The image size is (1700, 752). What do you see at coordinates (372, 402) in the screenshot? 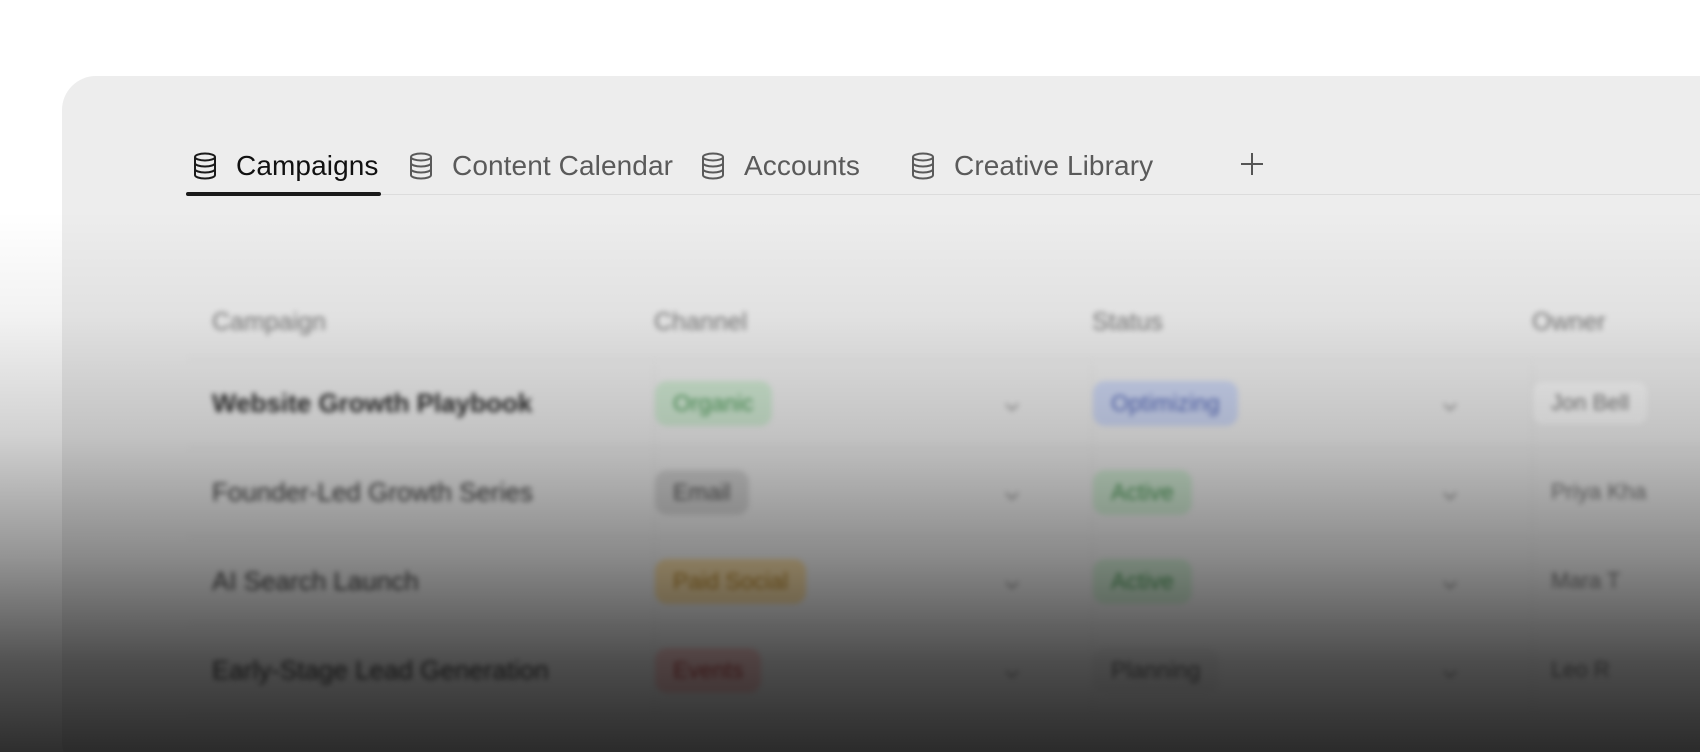
I see `campaign-name: Website Growth Playbook` at bounding box center [372, 402].